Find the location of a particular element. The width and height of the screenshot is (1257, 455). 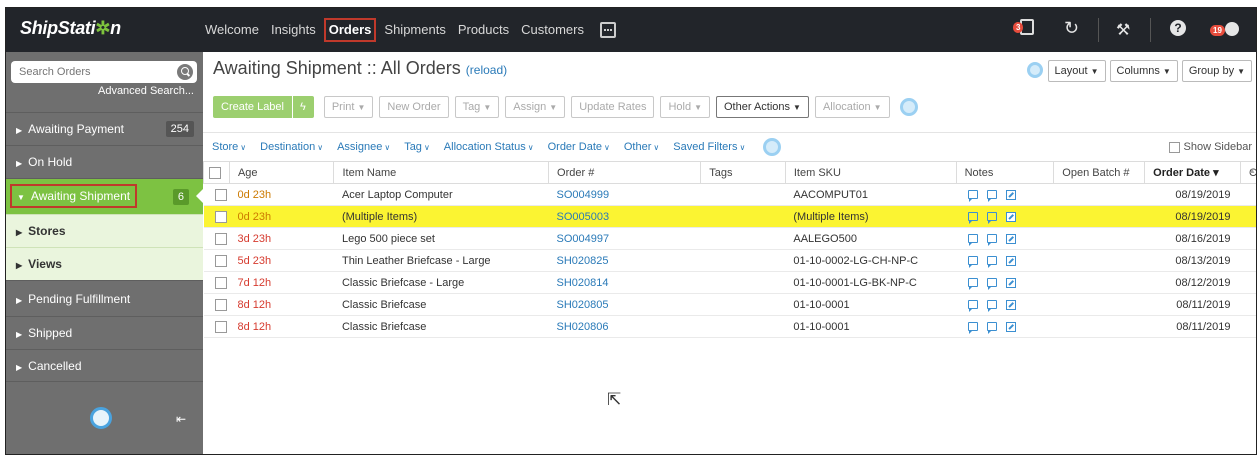

column-header-4: Item SKU is located at coordinates (870, 172).